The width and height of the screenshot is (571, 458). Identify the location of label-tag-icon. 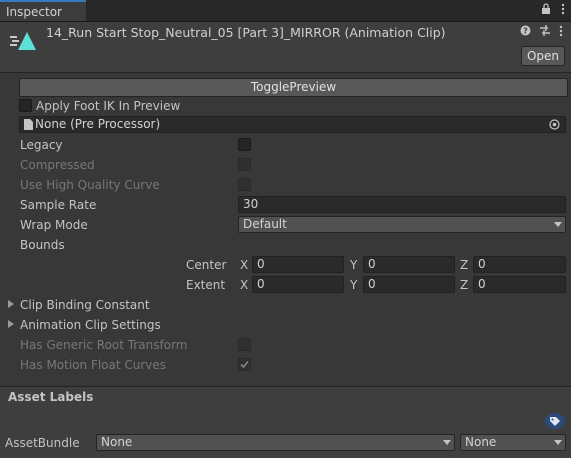
(555, 422).